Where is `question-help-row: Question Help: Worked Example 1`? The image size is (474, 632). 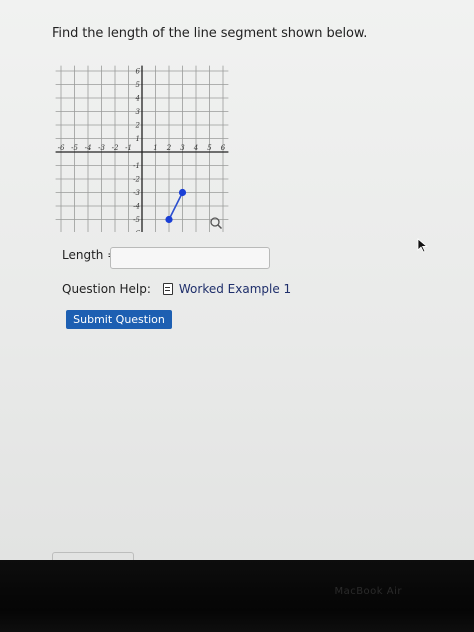 question-help-row: Question Help: Worked Example 1 is located at coordinates (176, 289).